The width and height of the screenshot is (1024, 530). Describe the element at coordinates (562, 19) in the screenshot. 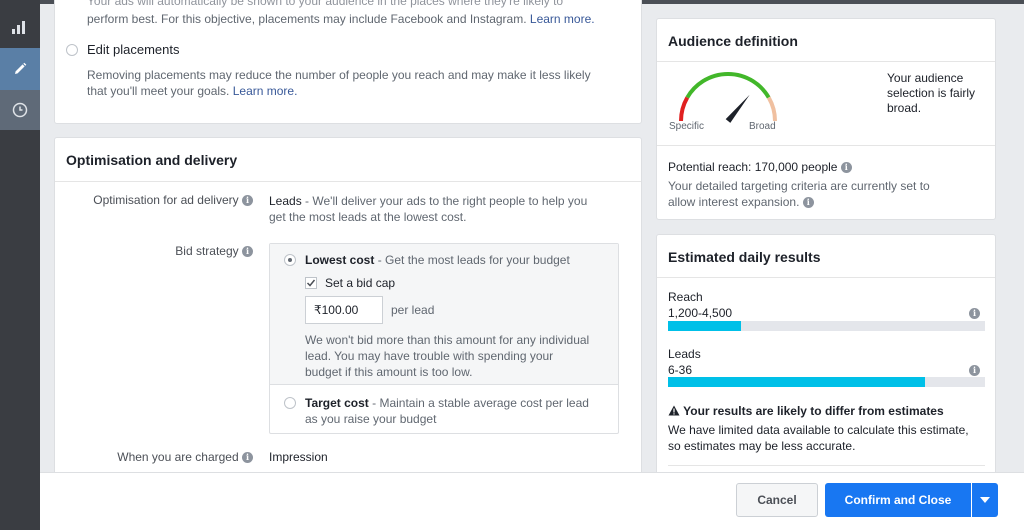

I see `auto-placements-learn-more: Learn more.` at that location.